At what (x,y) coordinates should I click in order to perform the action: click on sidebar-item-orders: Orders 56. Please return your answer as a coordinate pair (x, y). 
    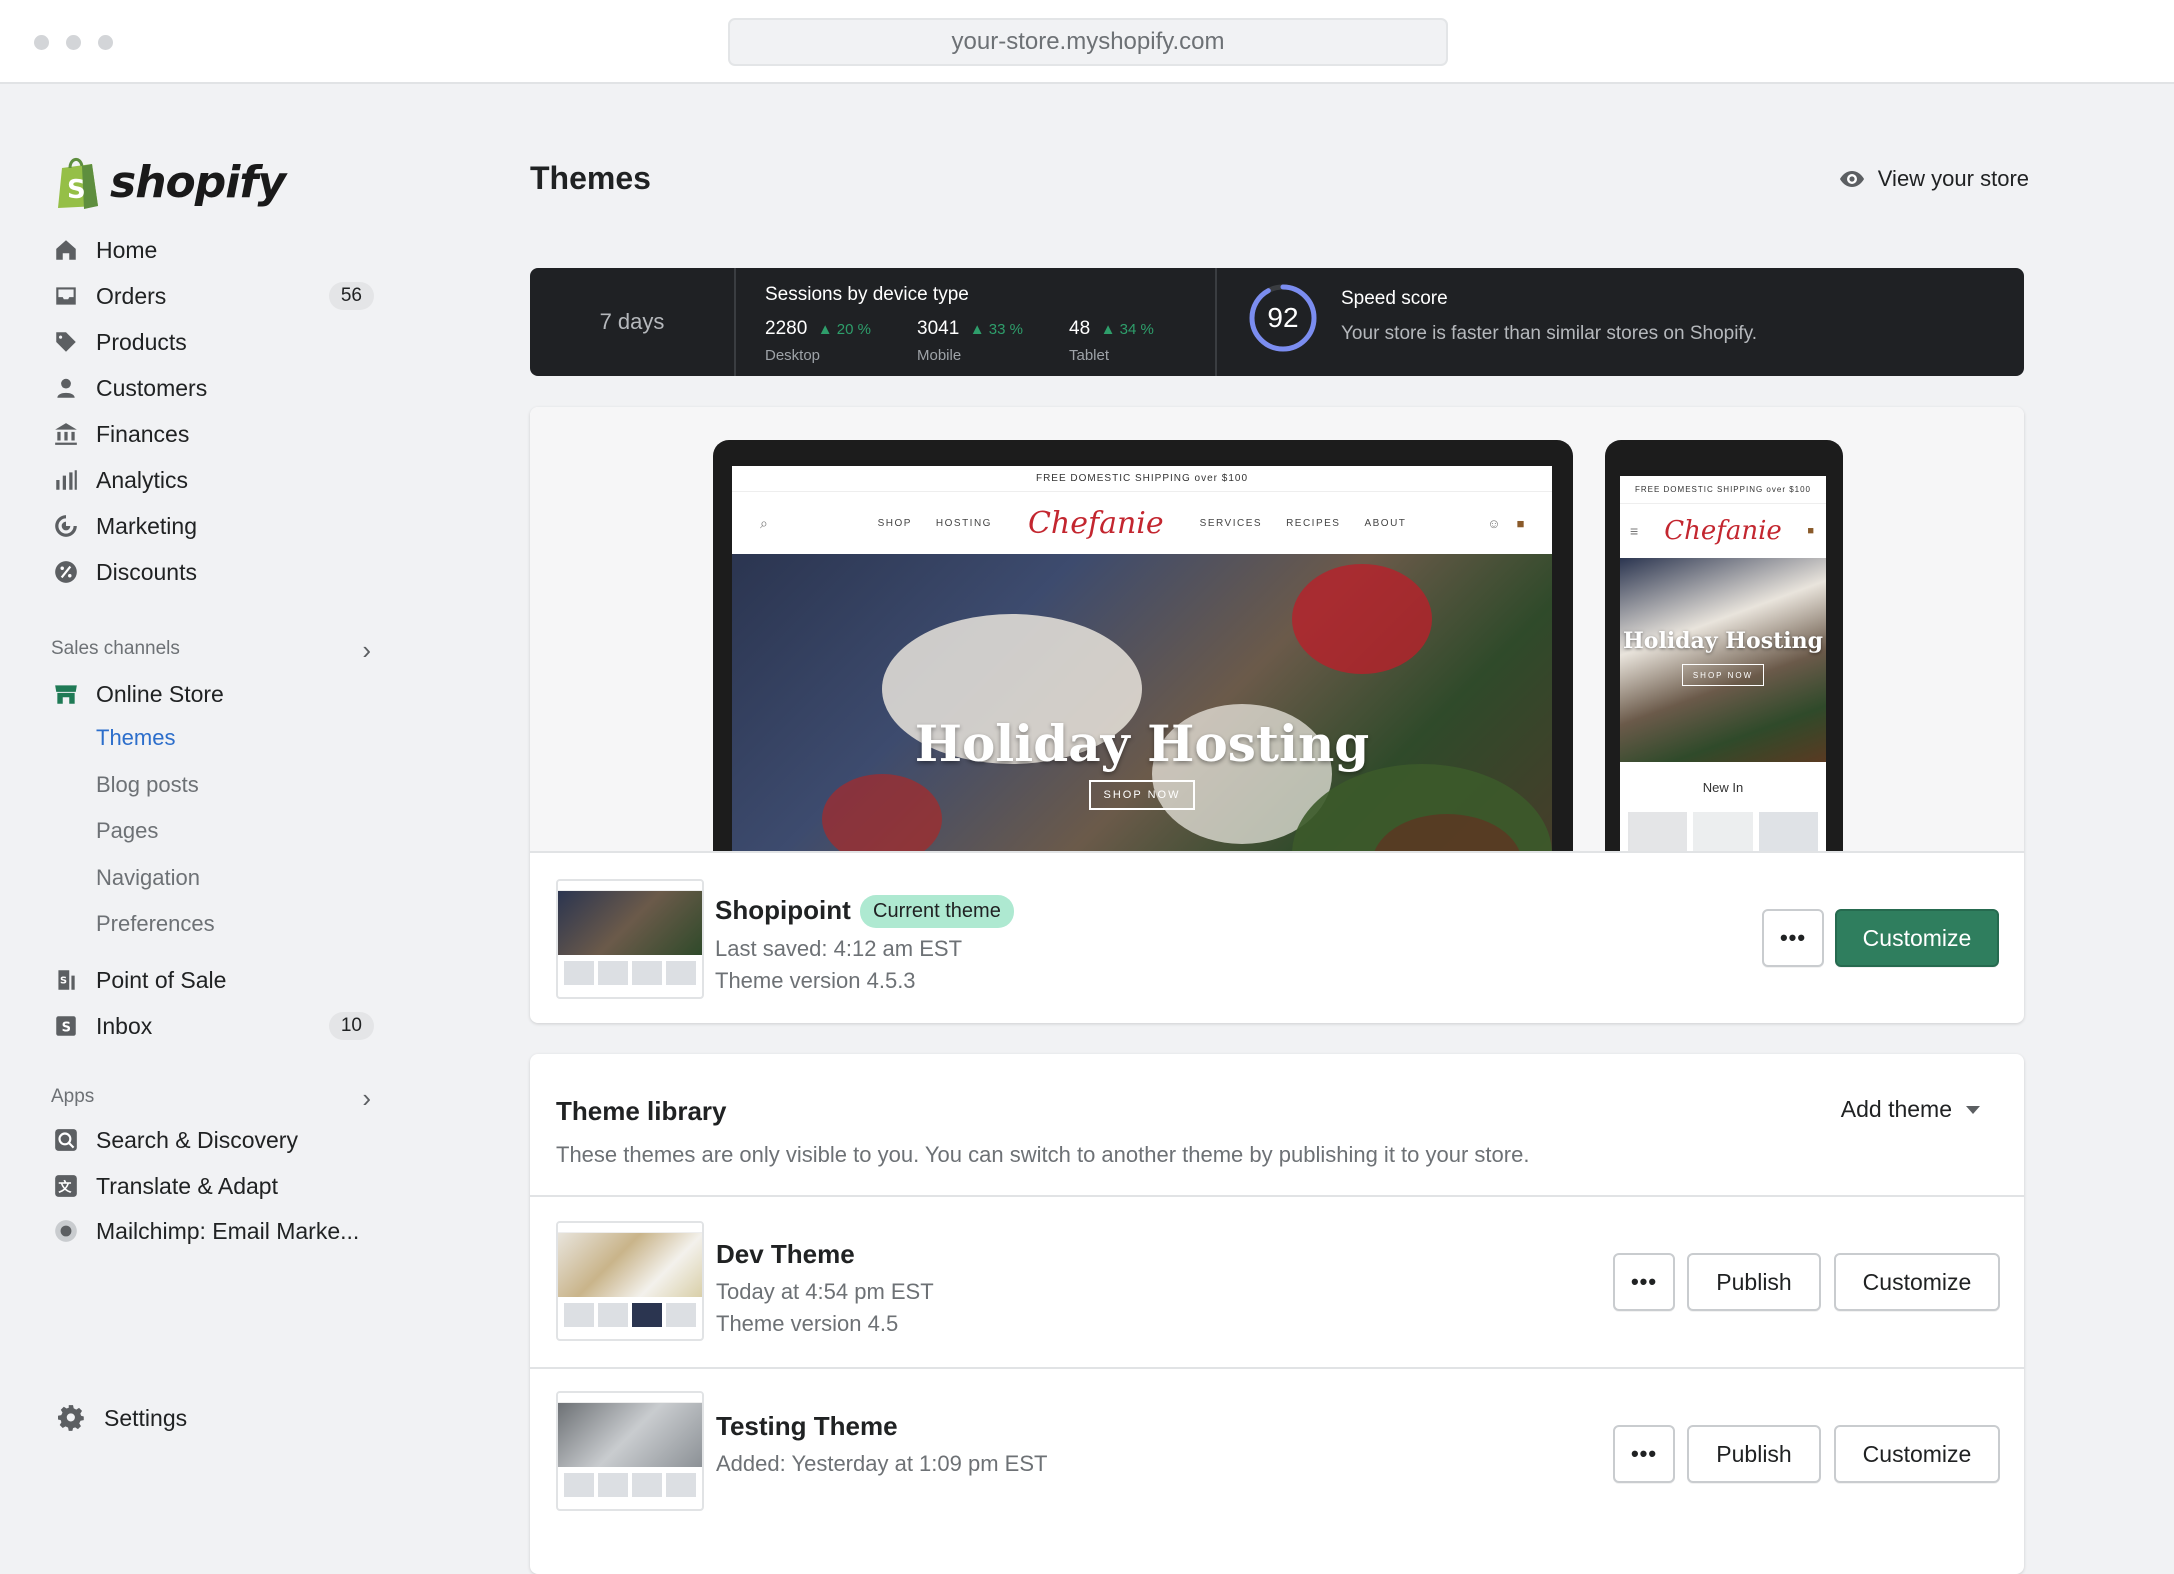
    Looking at the image, I should click on (217, 296).